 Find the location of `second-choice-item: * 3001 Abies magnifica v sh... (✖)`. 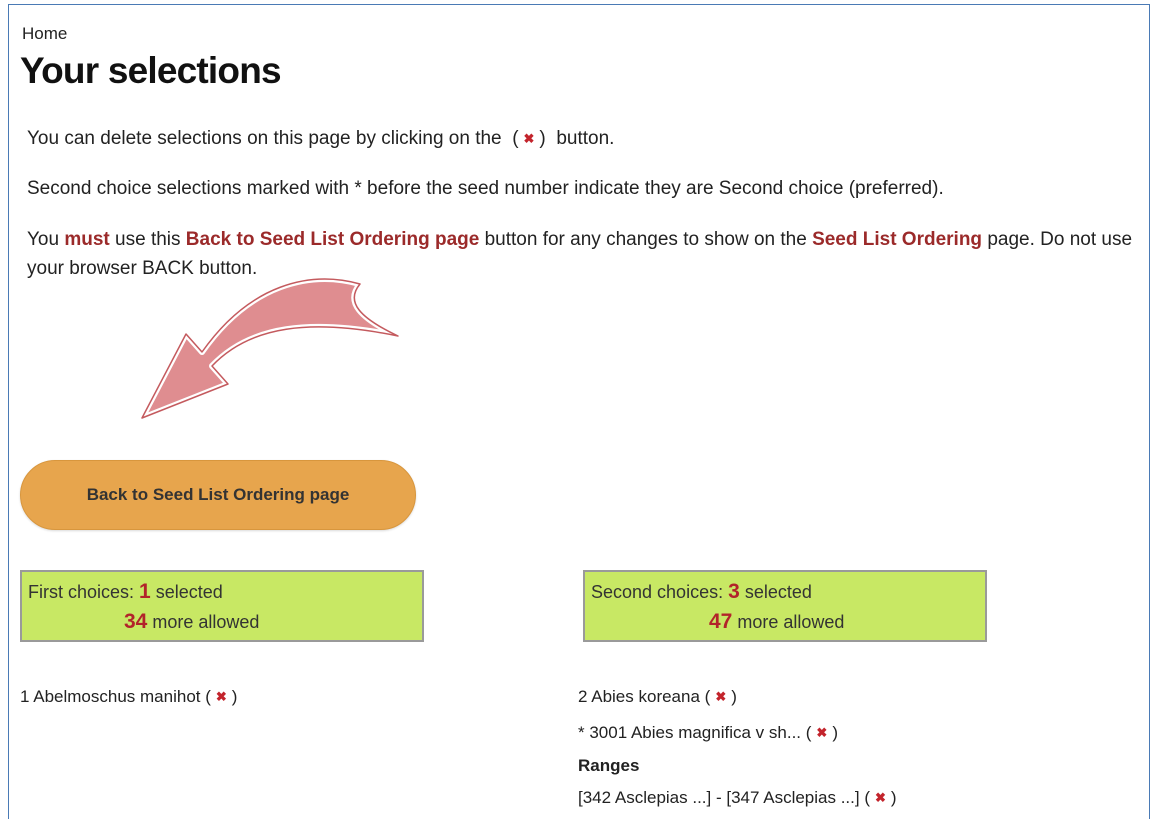

second-choice-item: * 3001 Abies magnifica v sh... (✖) is located at coordinates (708, 732).